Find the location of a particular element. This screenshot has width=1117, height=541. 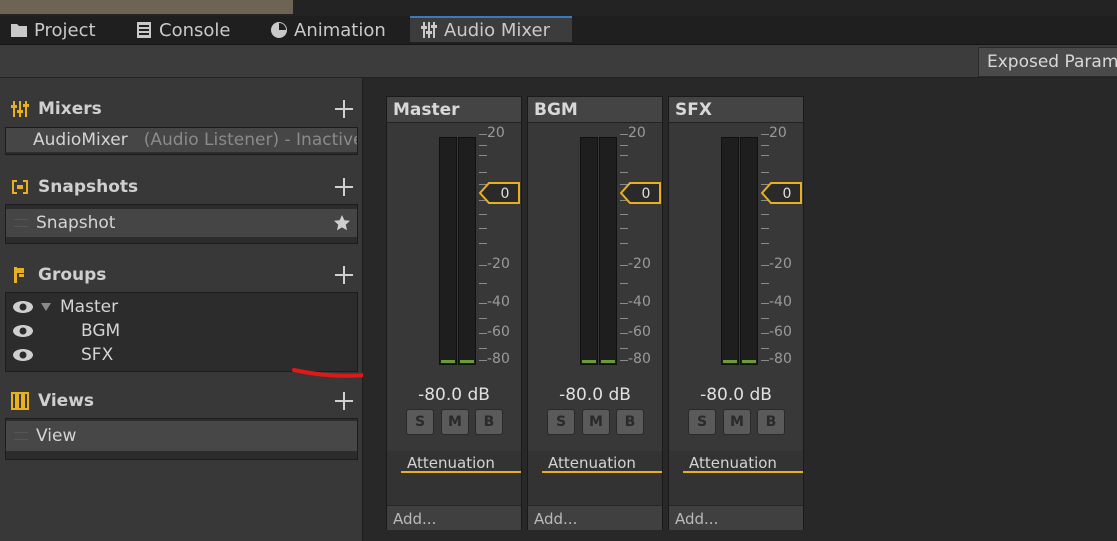

list-item: AudioMixer (Audio Listener) - Inactive is located at coordinates (181, 140).